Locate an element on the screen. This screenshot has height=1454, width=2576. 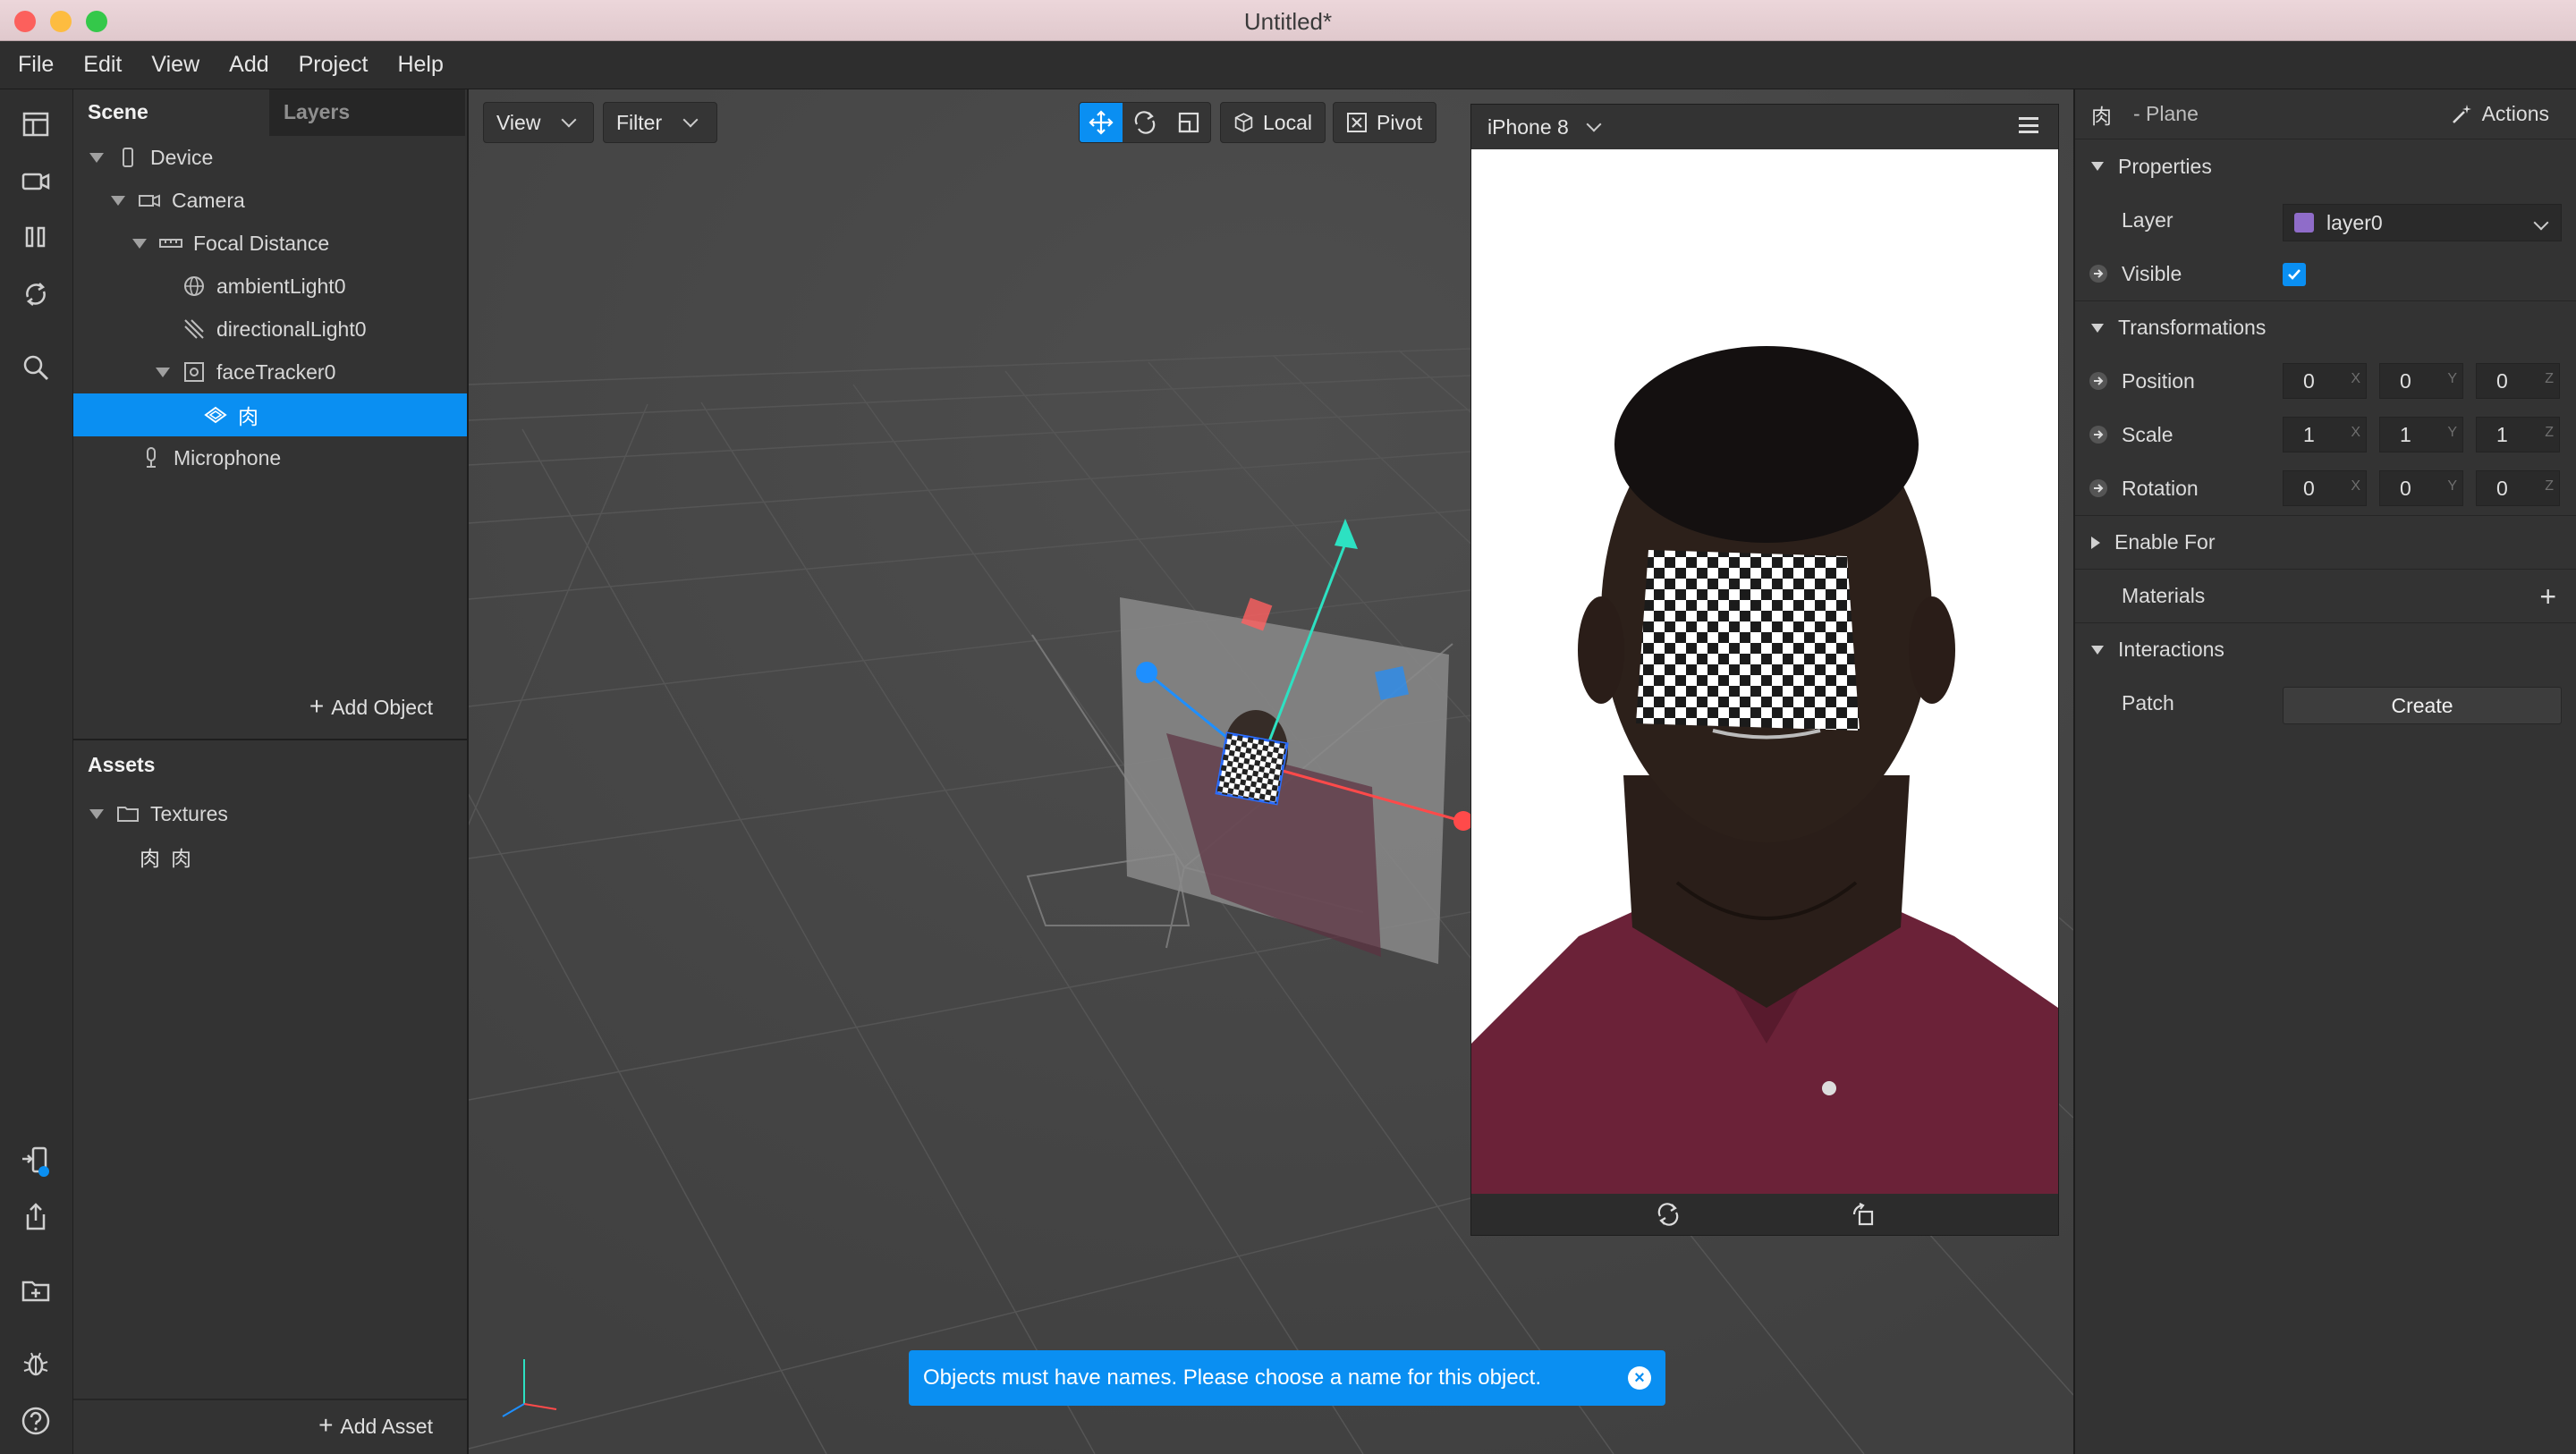
position-x-field: 0X is located at coordinates (2325, 381).